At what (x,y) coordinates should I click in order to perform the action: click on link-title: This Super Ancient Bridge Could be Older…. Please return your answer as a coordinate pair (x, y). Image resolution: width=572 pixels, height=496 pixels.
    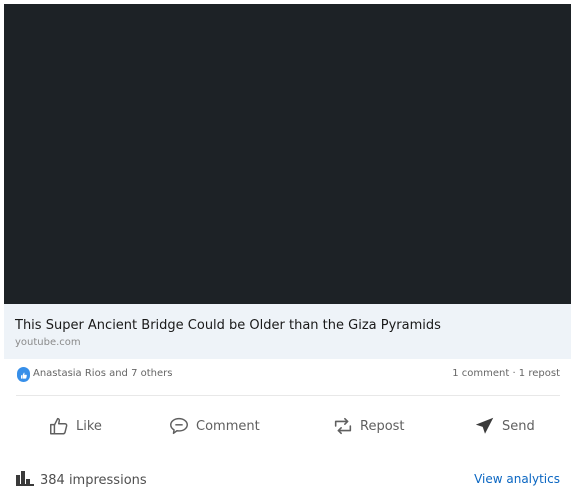
    Looking at the image, I should click on (228, 325).